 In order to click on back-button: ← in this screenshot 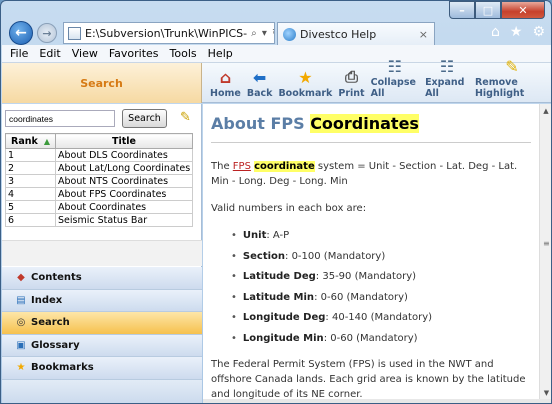, I will do `click(21, 33)`.